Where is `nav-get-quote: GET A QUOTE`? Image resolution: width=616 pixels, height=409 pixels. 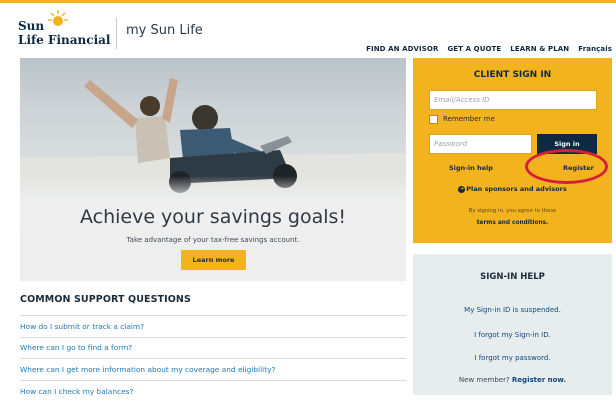
nav-get-quote: GET A QUOTE is located at coordinates (474, 49).